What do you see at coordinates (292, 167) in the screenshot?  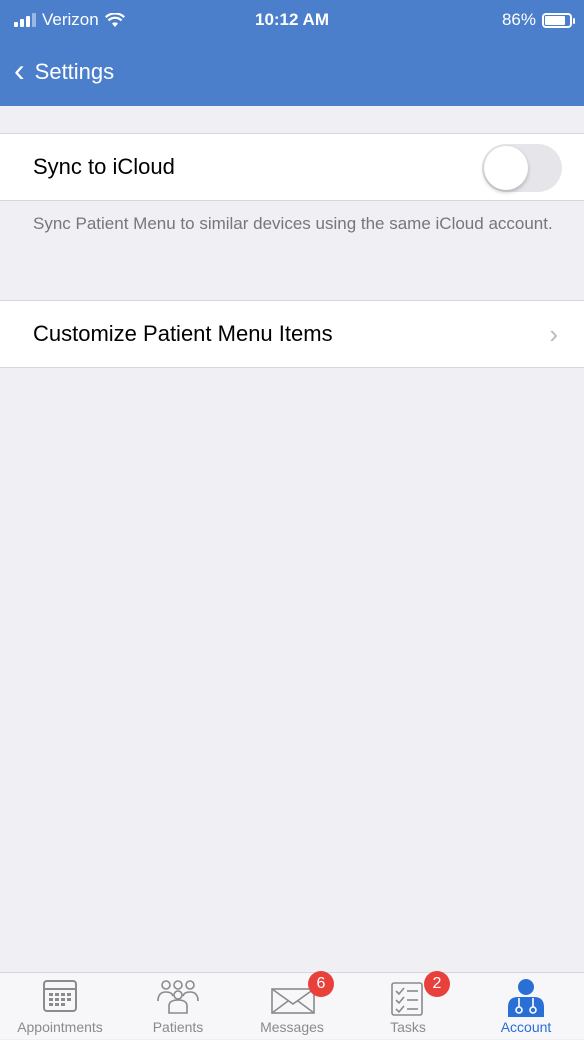 I see `sync-icloud-row: Sync to iCloud` at bounding box center [292, 167].